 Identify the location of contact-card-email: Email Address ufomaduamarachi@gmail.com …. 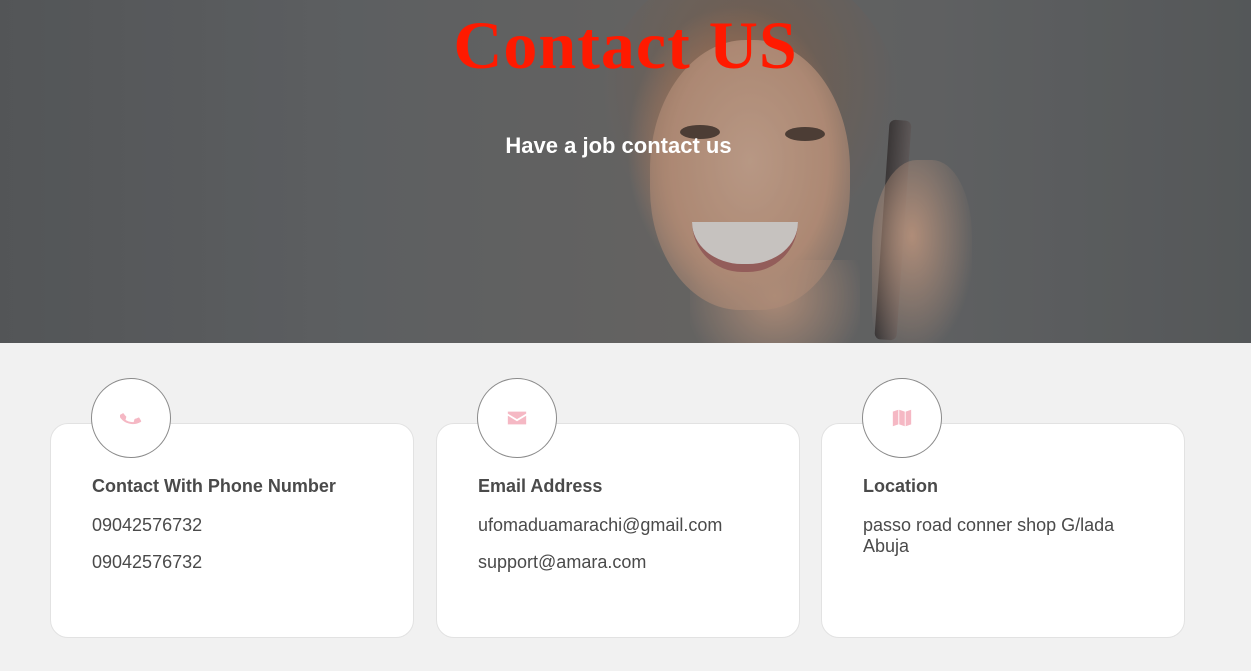
(618, 508).